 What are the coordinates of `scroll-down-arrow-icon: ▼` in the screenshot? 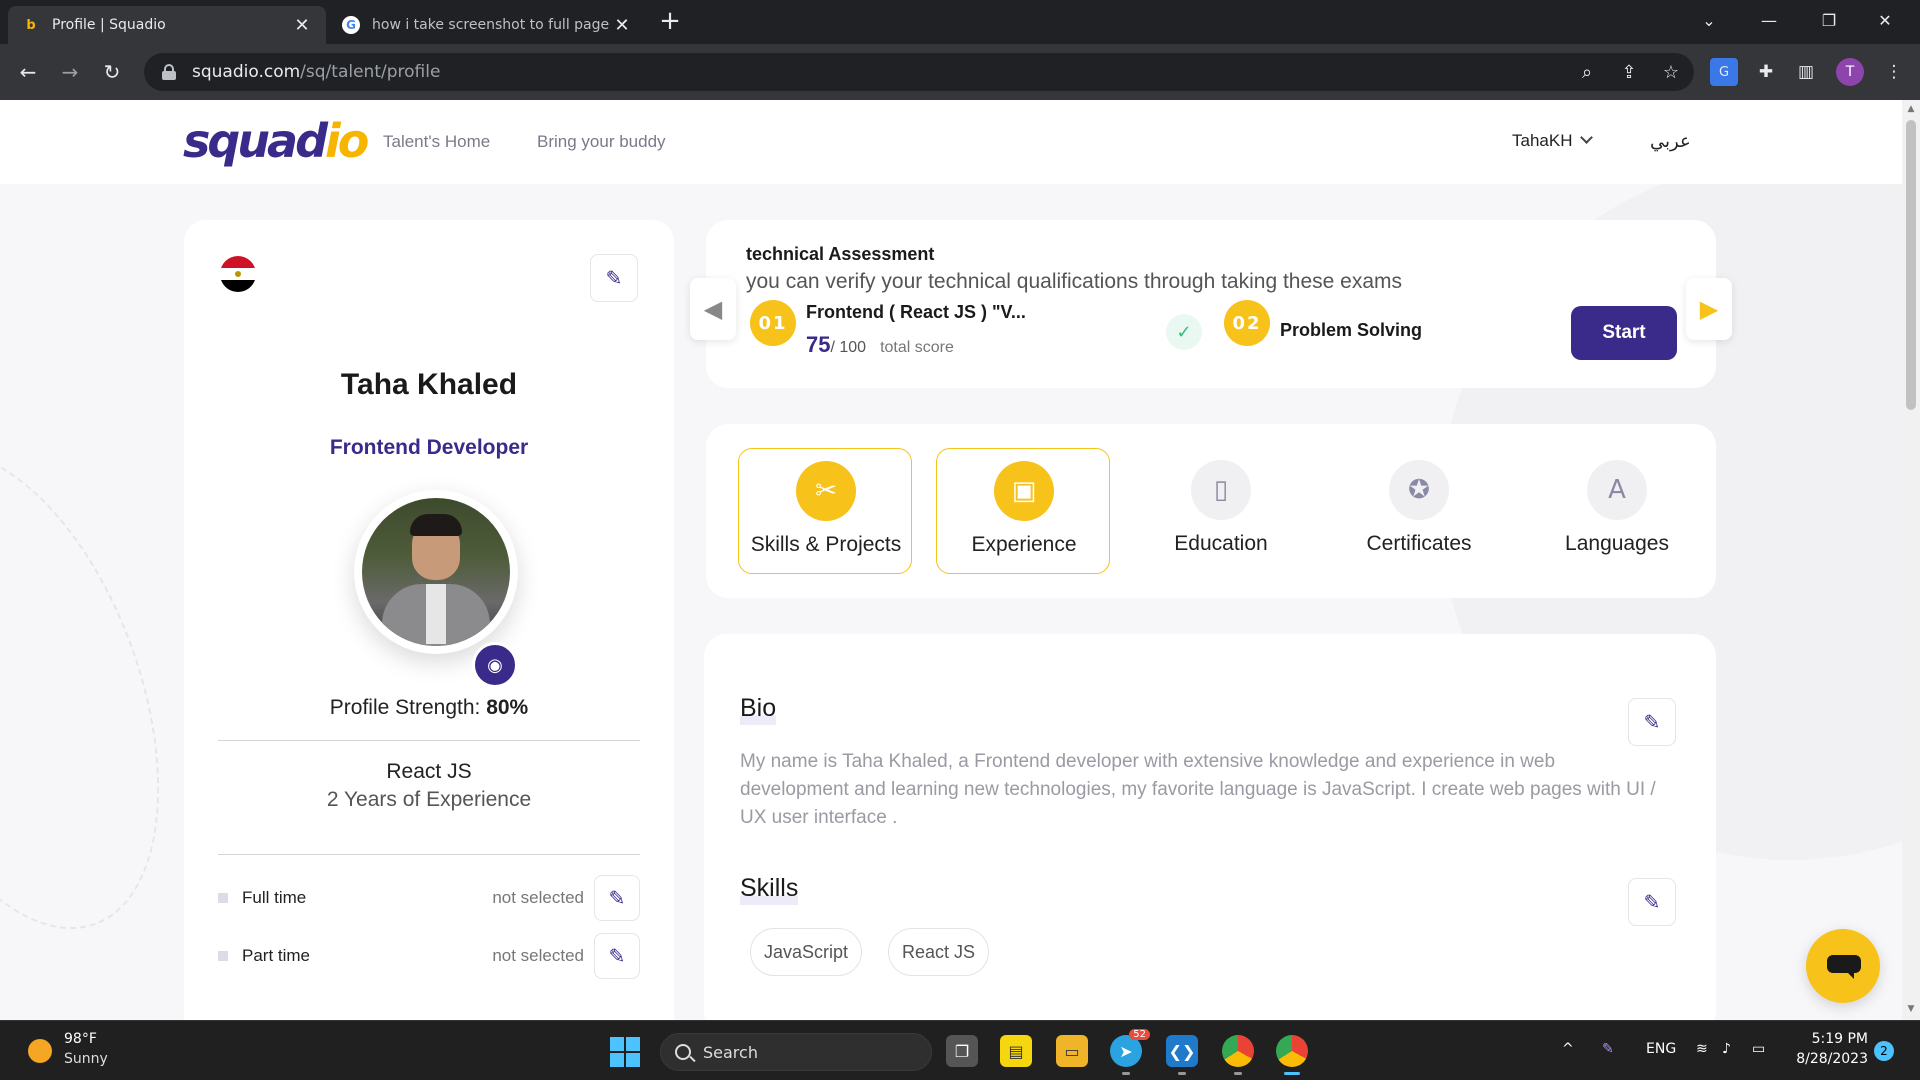 It's located at (1911, 1009).